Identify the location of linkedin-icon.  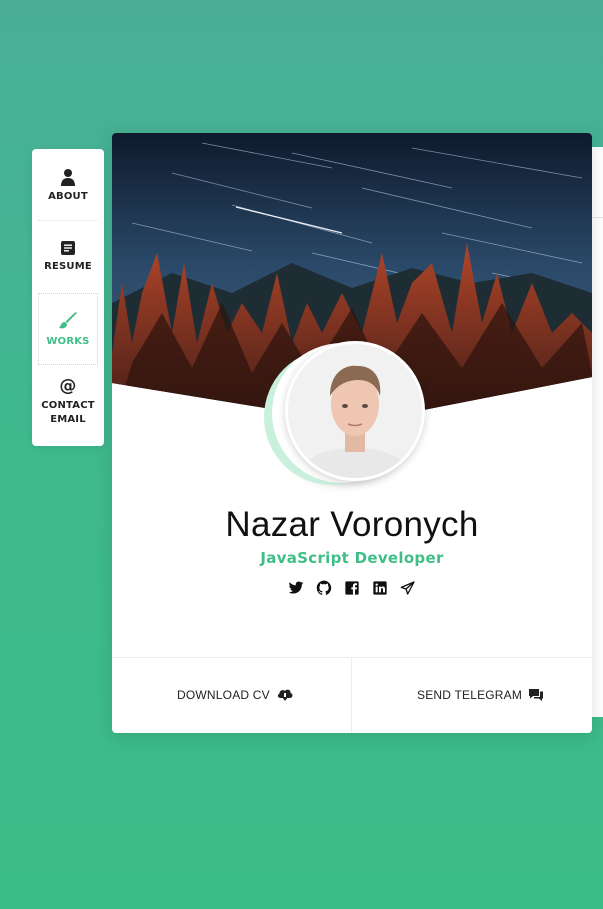
(380, 588).